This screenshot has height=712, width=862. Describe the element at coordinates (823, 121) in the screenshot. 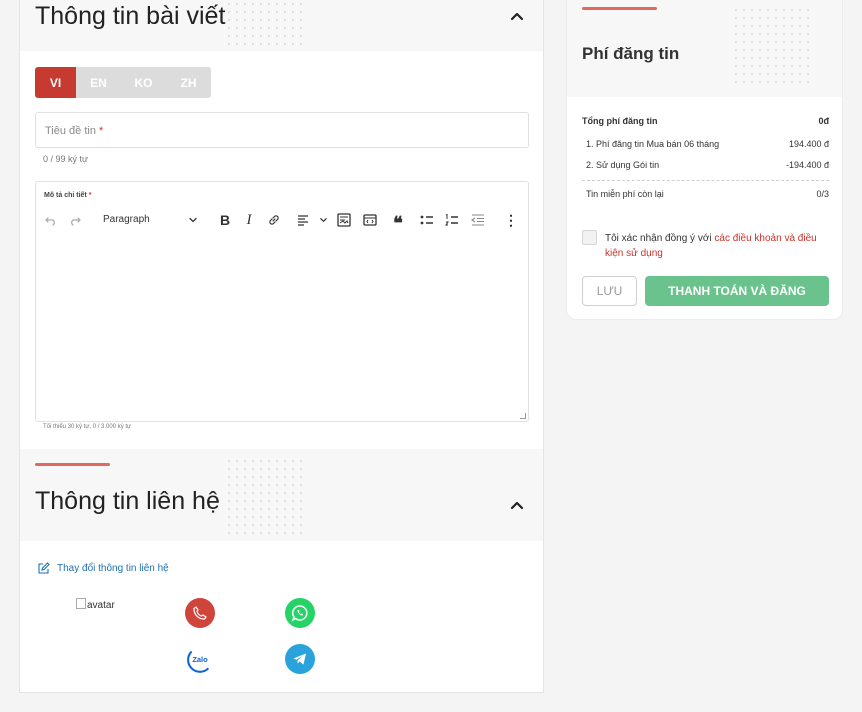

I see `fee-total-value: 0đ` at that location.